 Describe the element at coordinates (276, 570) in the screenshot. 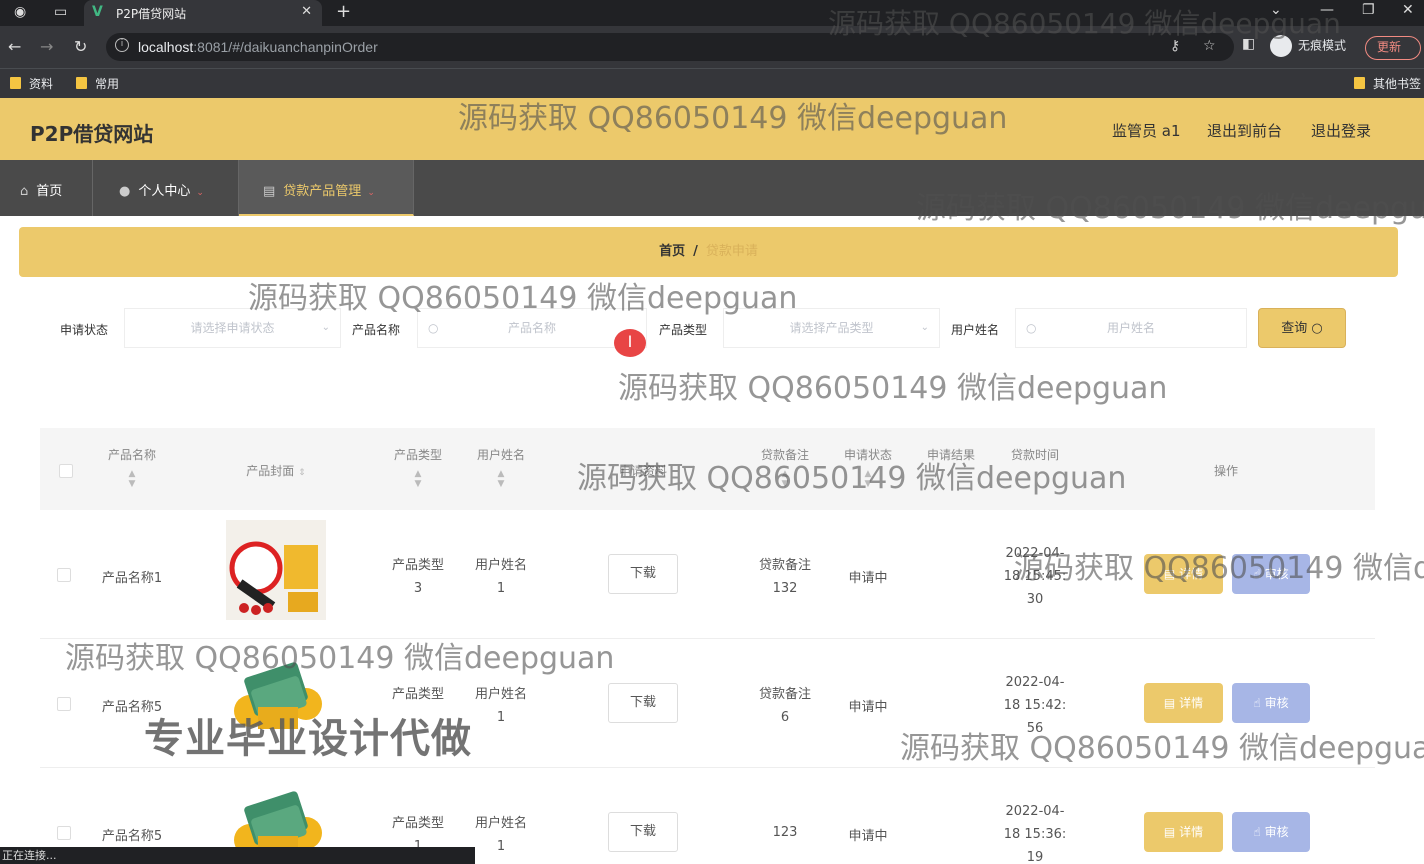

I see `product-cover-image` at that location.